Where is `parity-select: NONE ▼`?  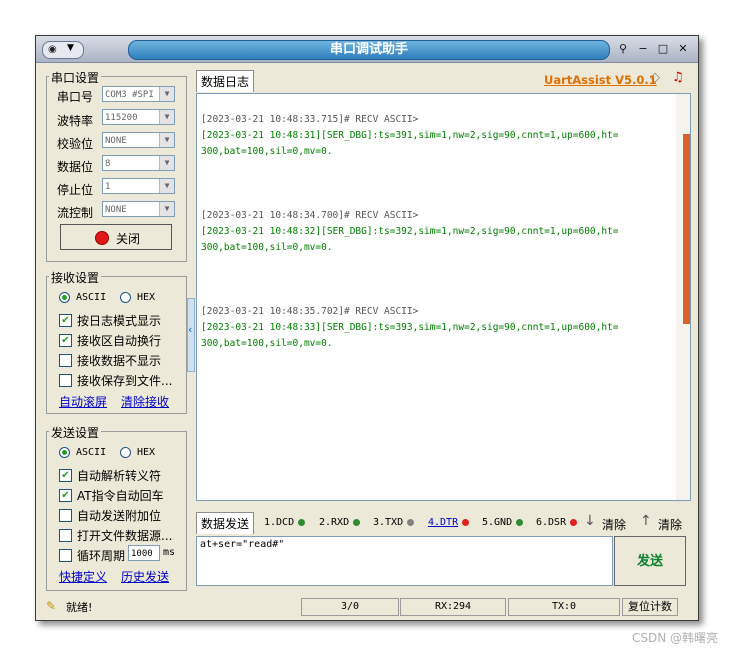 parity-select: NONE ▼ is located at coordinates (138, 140).